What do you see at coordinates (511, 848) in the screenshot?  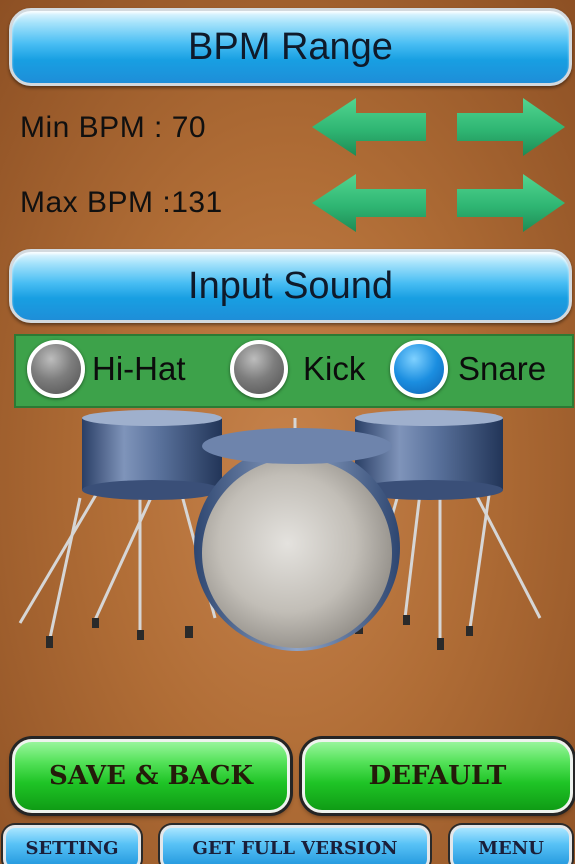 I see `menu-label: MENU` at bounding box center [511, 848].